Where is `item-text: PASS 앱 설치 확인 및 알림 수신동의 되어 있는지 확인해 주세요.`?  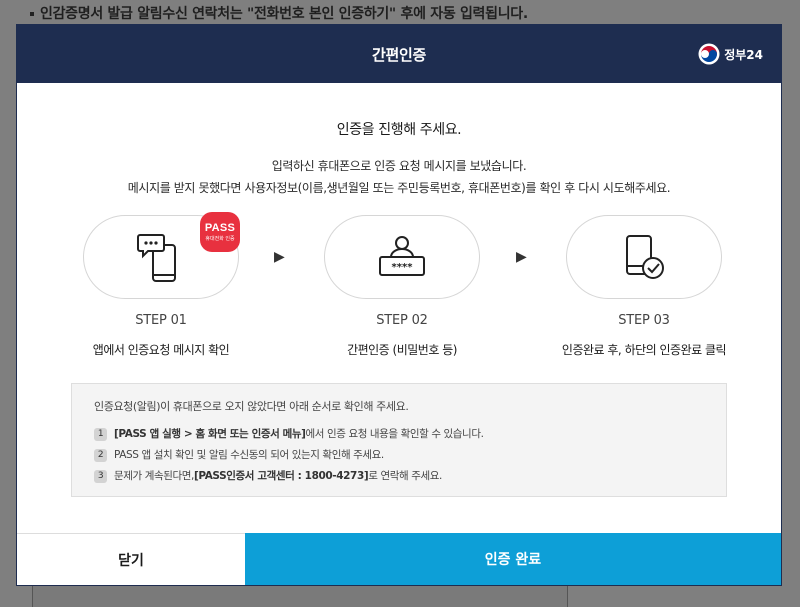 item-text: PASS 앱 설치 확인 및 알림 수신동의 되어 있는지 확인해 주세요. is located at coordinates (249, 455).